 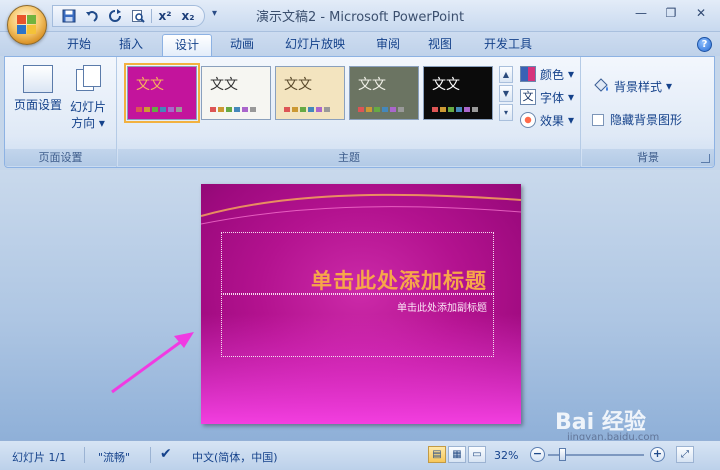 I want to click on background-styles-label: 背景样式, so click(x=638, y=86).